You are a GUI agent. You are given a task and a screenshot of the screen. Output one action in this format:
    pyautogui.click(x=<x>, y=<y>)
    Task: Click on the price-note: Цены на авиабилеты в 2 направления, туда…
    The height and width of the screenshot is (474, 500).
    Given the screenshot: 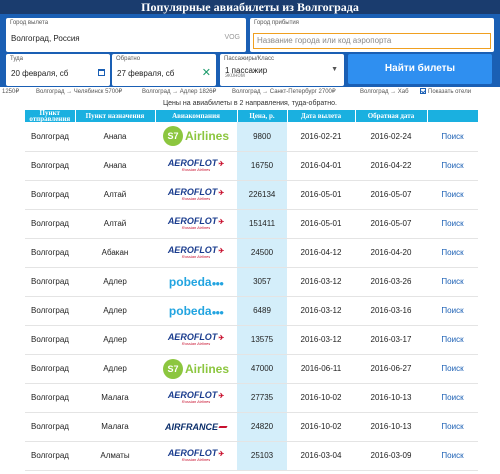 What is the action you would take?
    pyautogui.click(x=249, y=103)
    